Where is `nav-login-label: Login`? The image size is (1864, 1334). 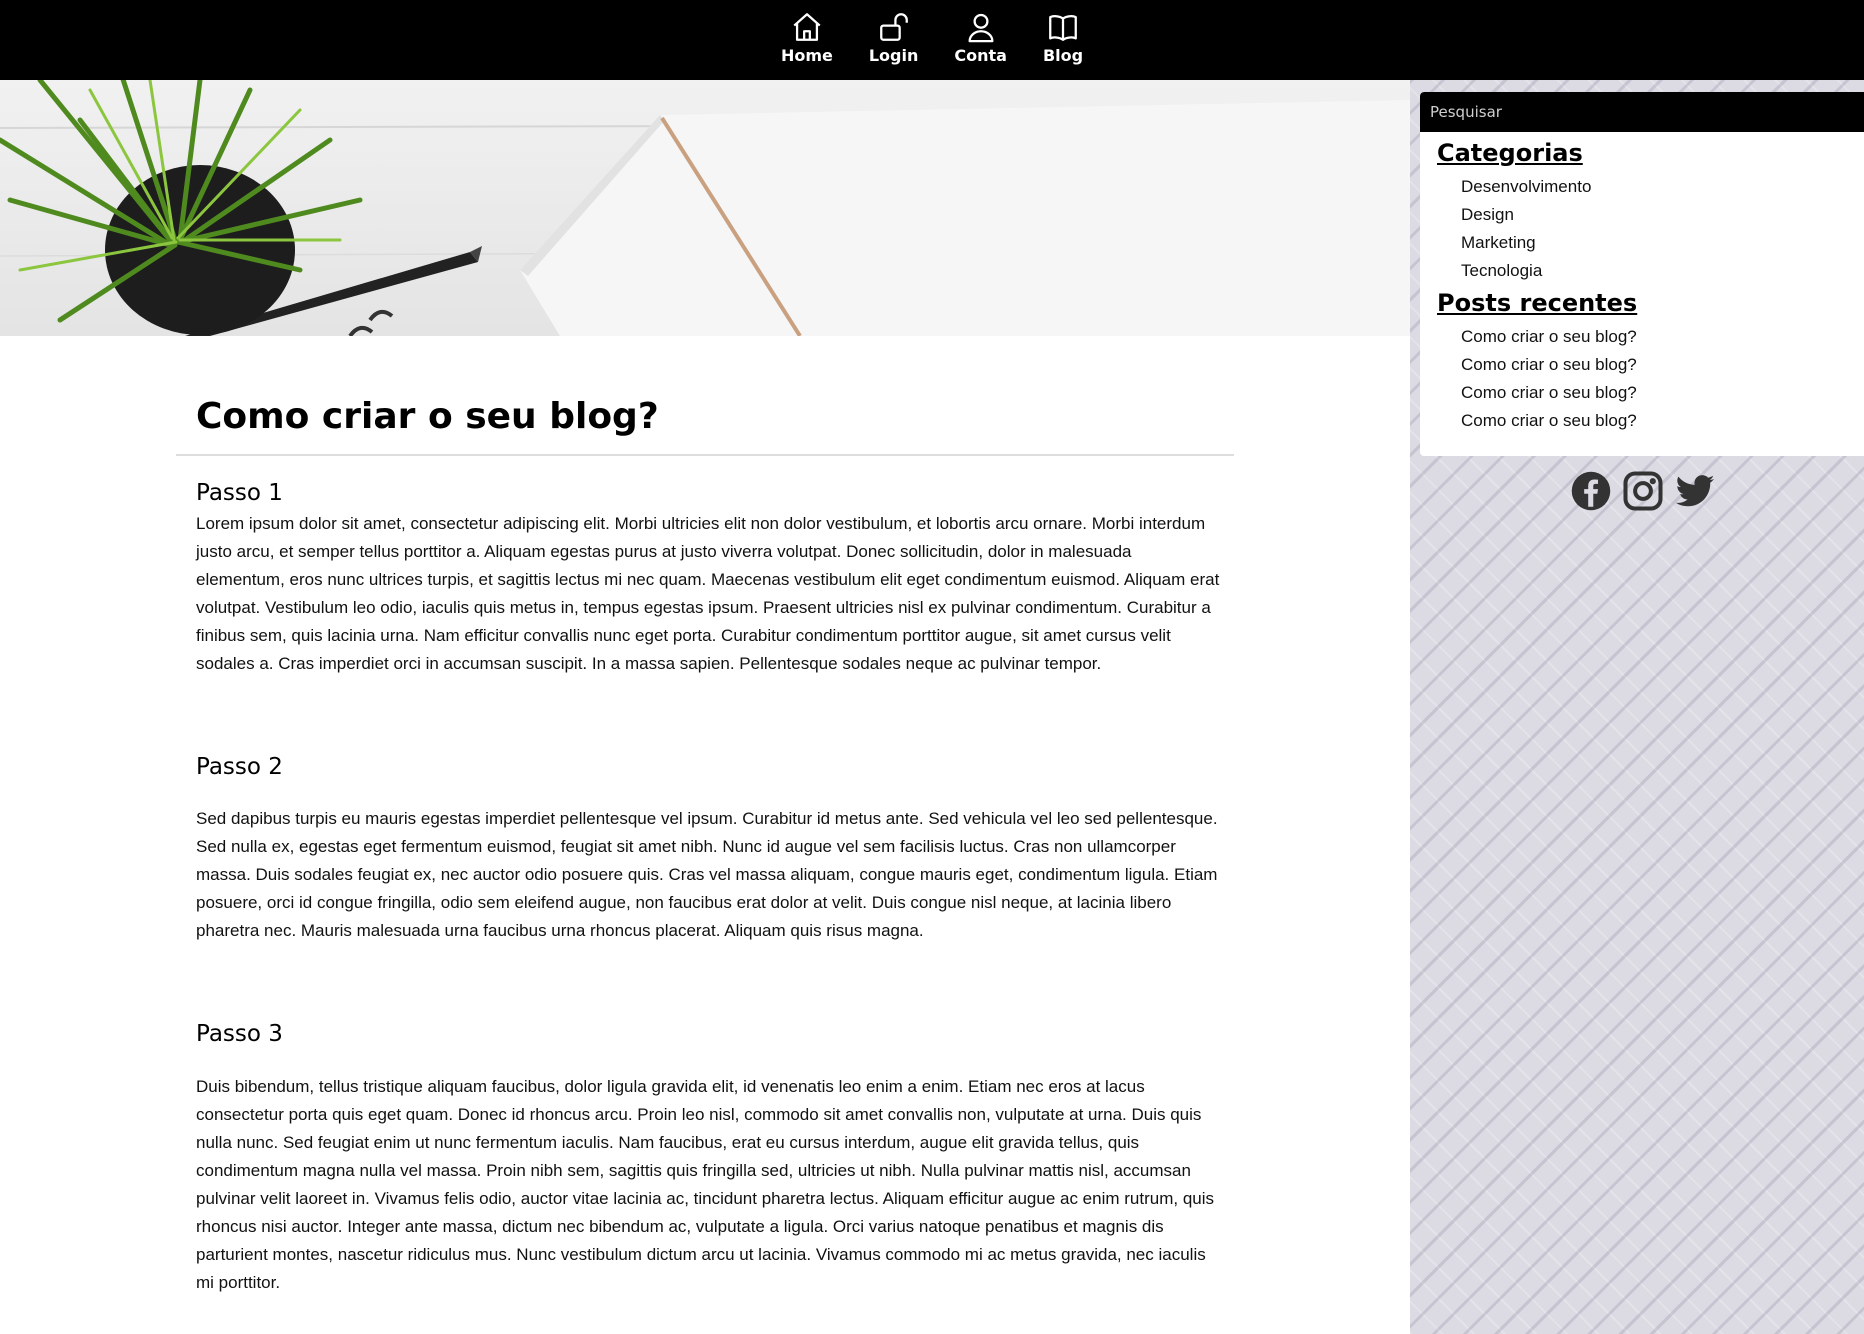 nav-login-label: Login is located at coordinates (893, 55).